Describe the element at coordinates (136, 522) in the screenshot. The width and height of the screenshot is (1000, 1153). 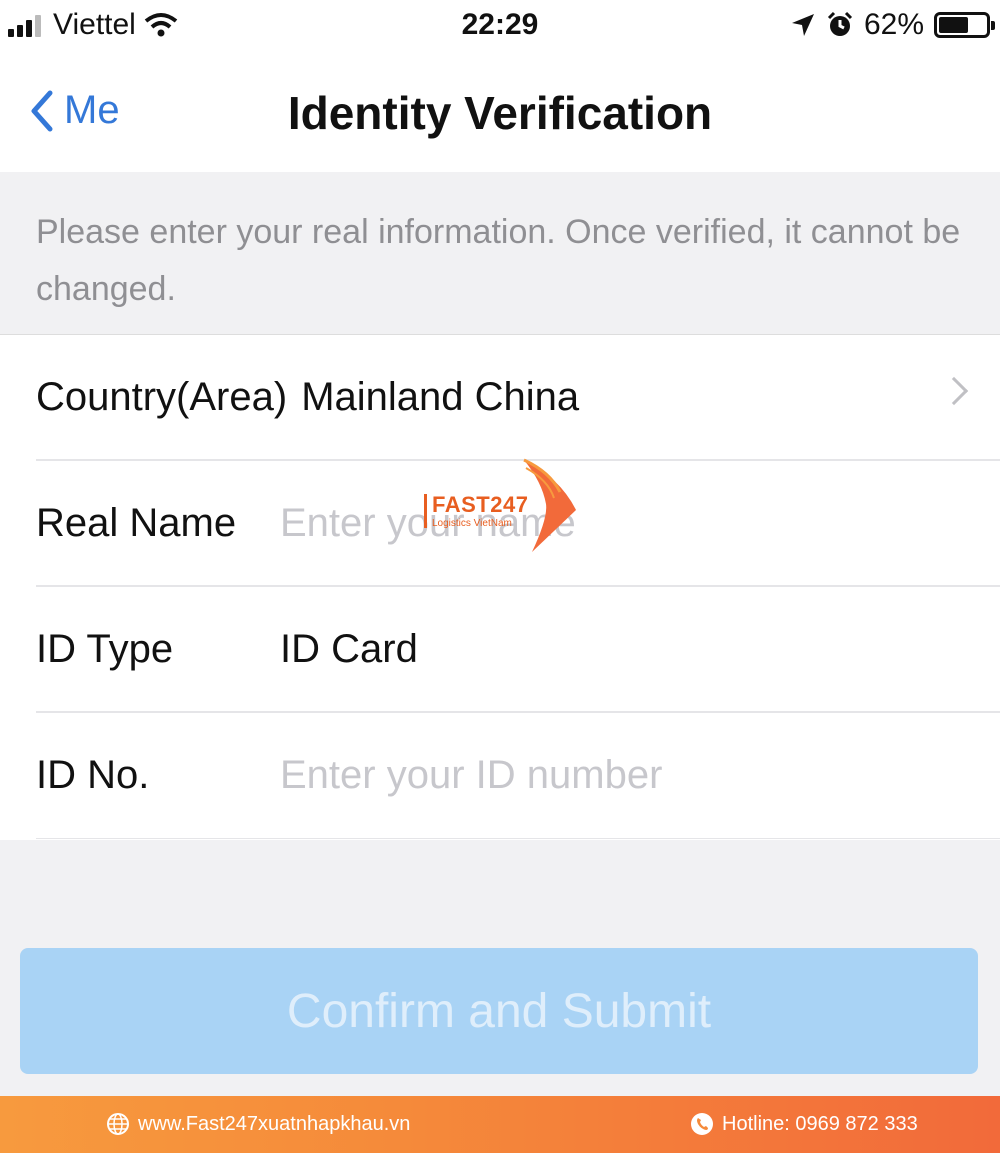
I see `real-name-label: Real Name` at that location.